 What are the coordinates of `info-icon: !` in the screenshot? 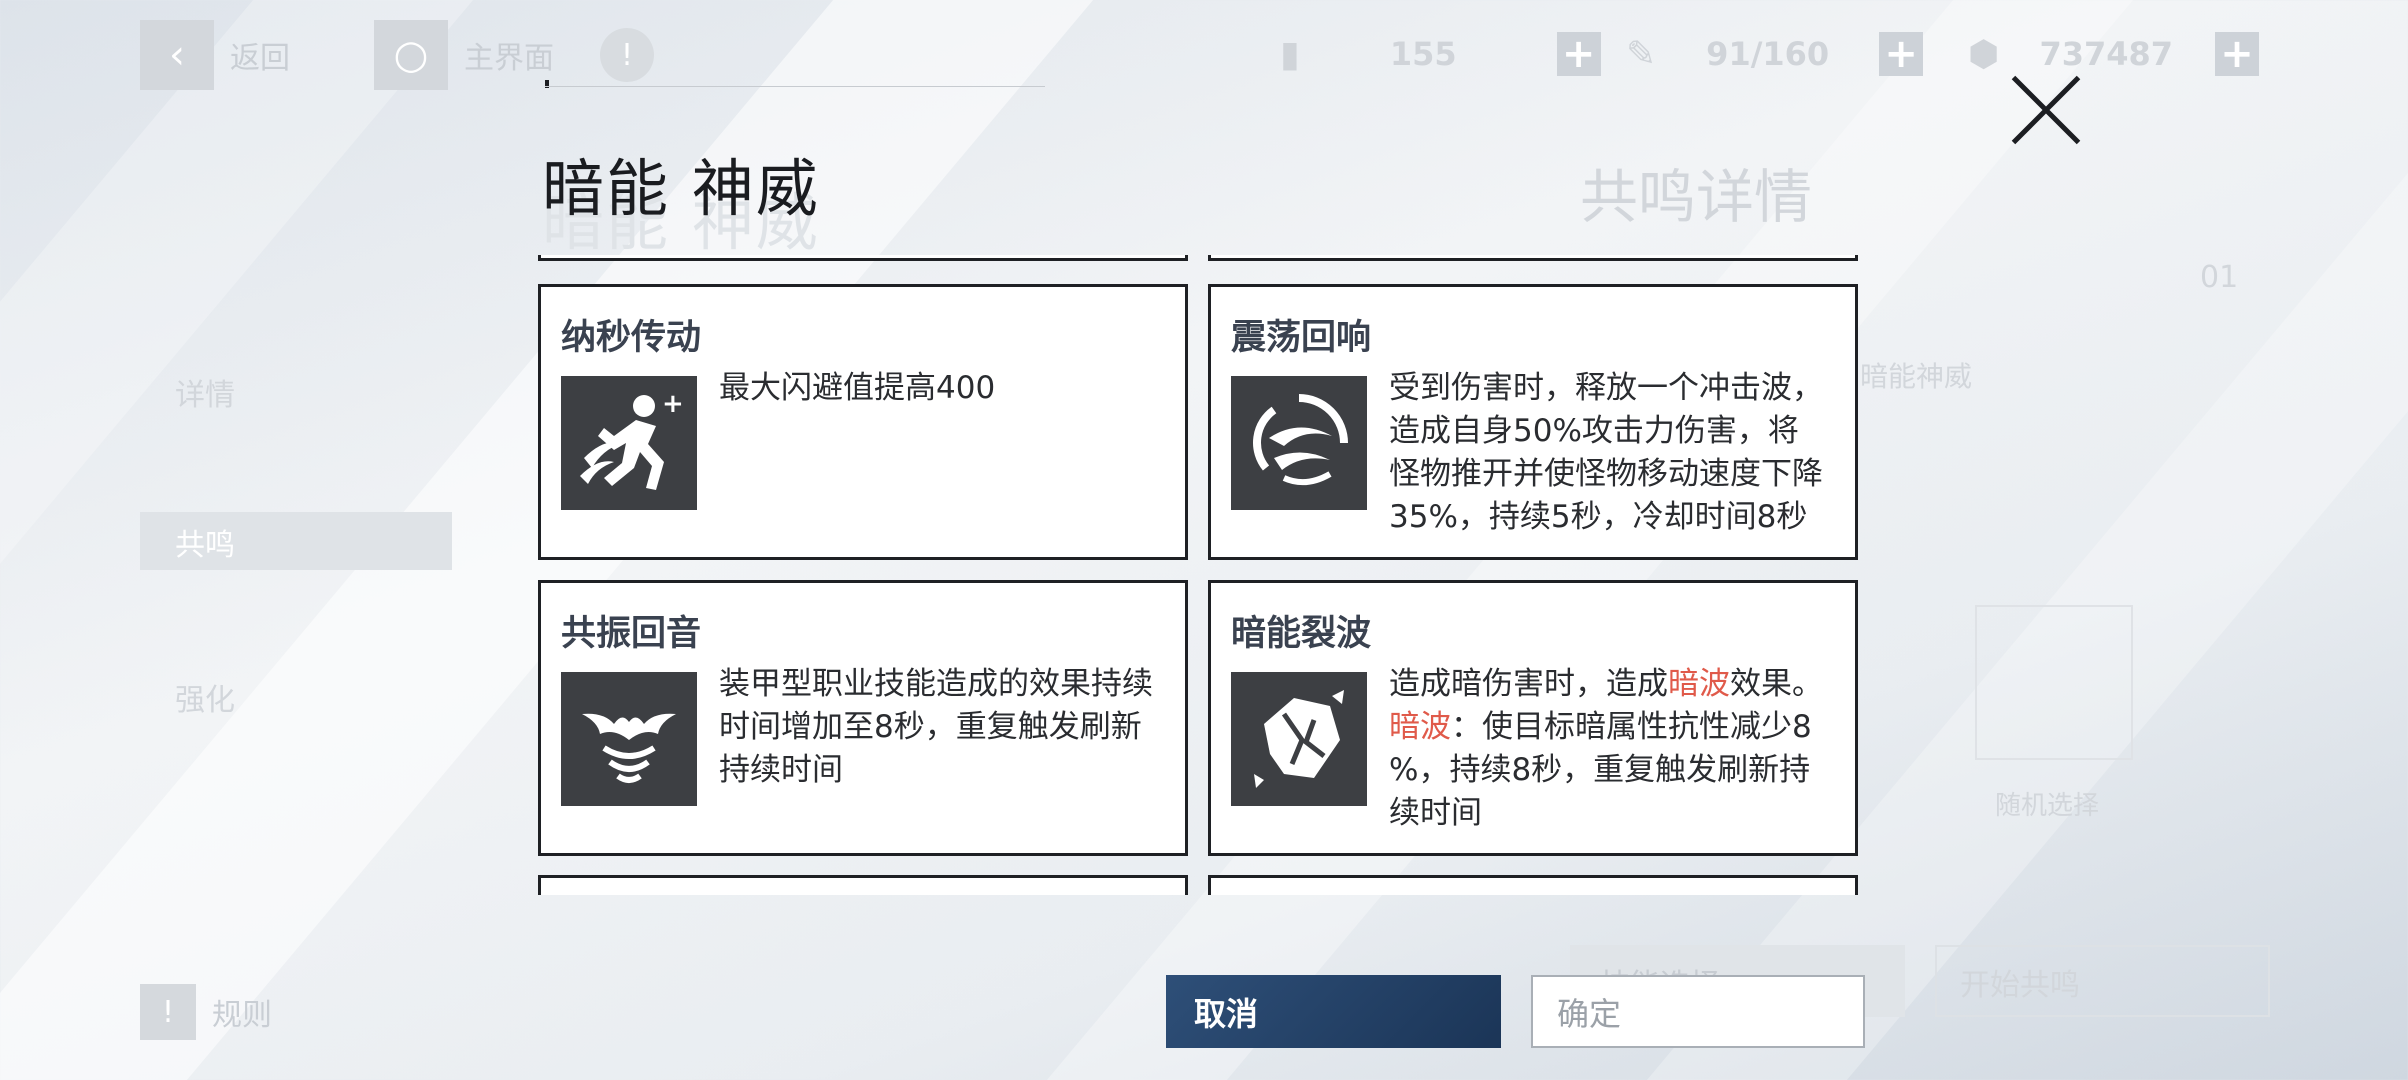 It's located at (627, 55).